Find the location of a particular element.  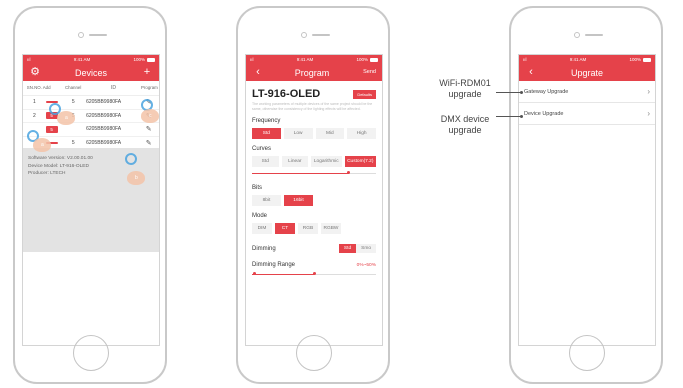

mode-option: RGBW is located at coordinates (331, 228).